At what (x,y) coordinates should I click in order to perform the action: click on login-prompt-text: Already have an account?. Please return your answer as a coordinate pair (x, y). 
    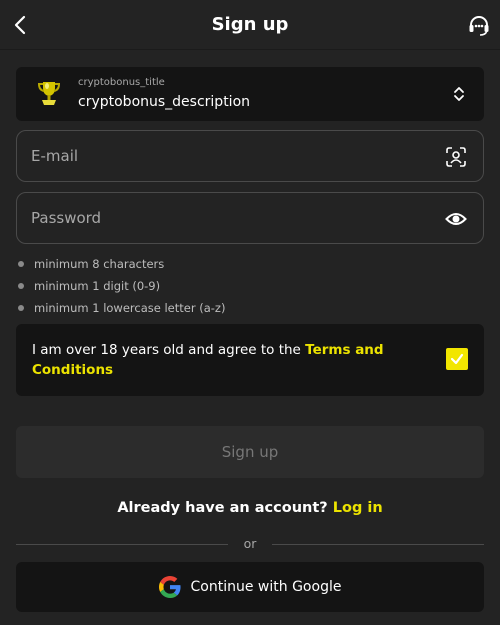
    Looking at the image, I should click on (225, 508).